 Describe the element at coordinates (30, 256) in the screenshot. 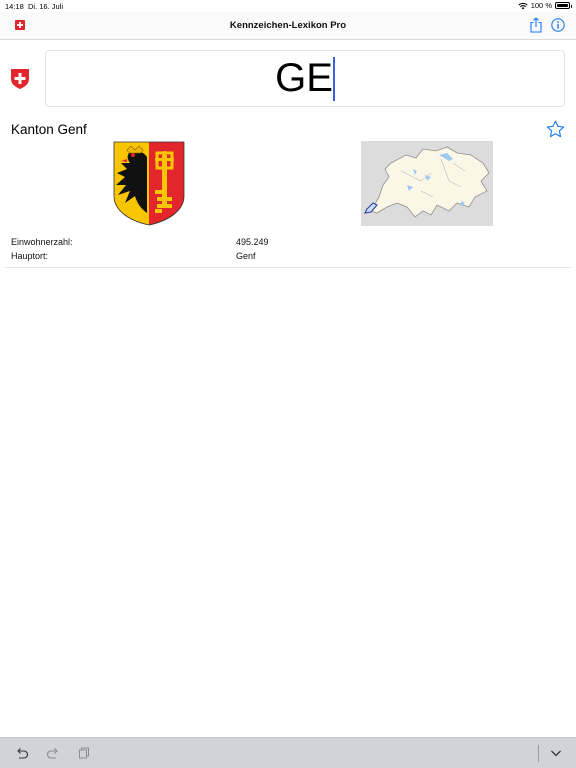

I see `fact-label-capital: Hauptort:` at that location.